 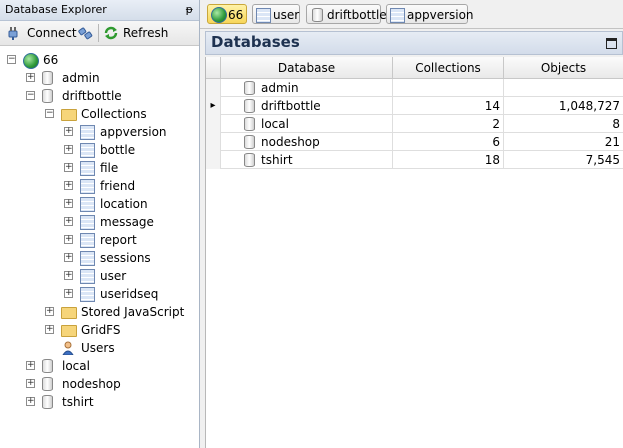 I want to click on row-pointer-icon: ▸, so click(x=213, y=106).